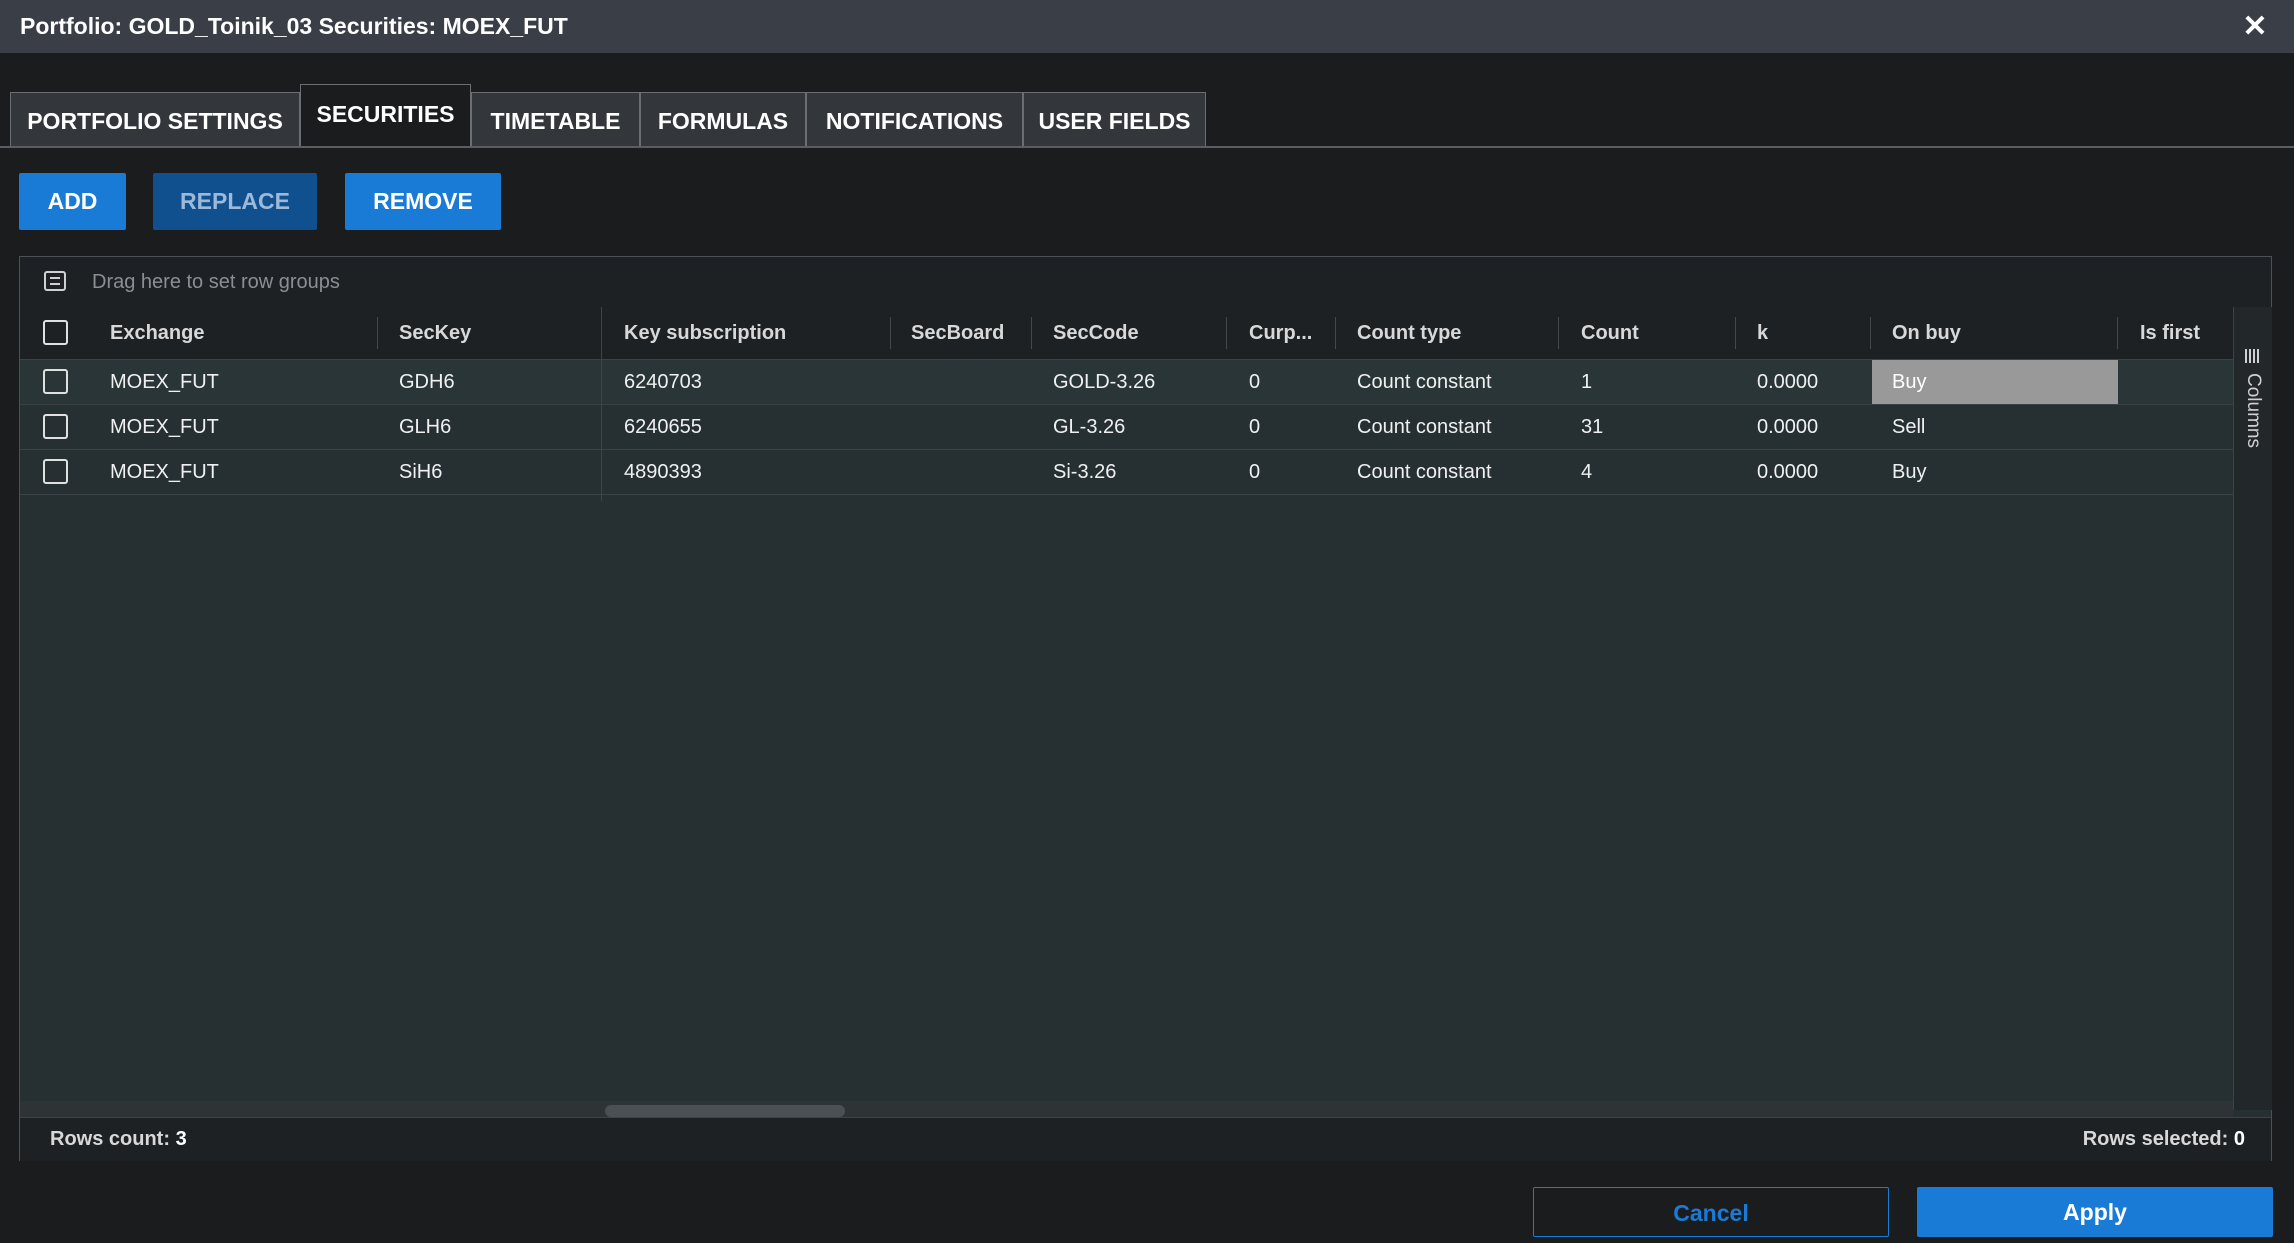 The image size is (2294, 1243). Describe the element at coordinates (1587, 472) in the screenshot. I see `cell-count: 4` at that location.